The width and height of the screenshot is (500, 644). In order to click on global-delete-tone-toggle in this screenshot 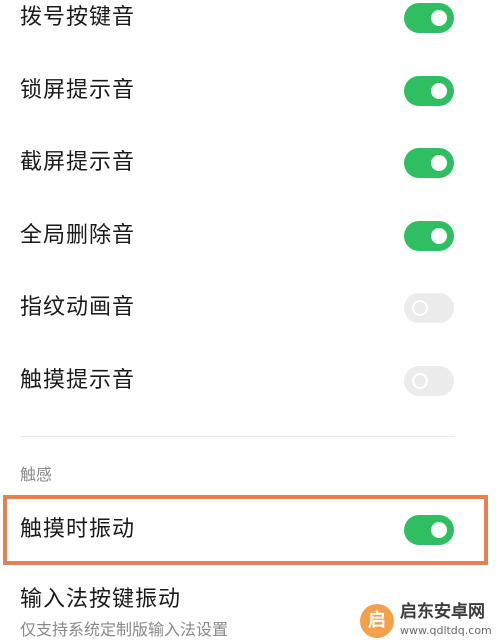, I will do `click(429, 236)`.